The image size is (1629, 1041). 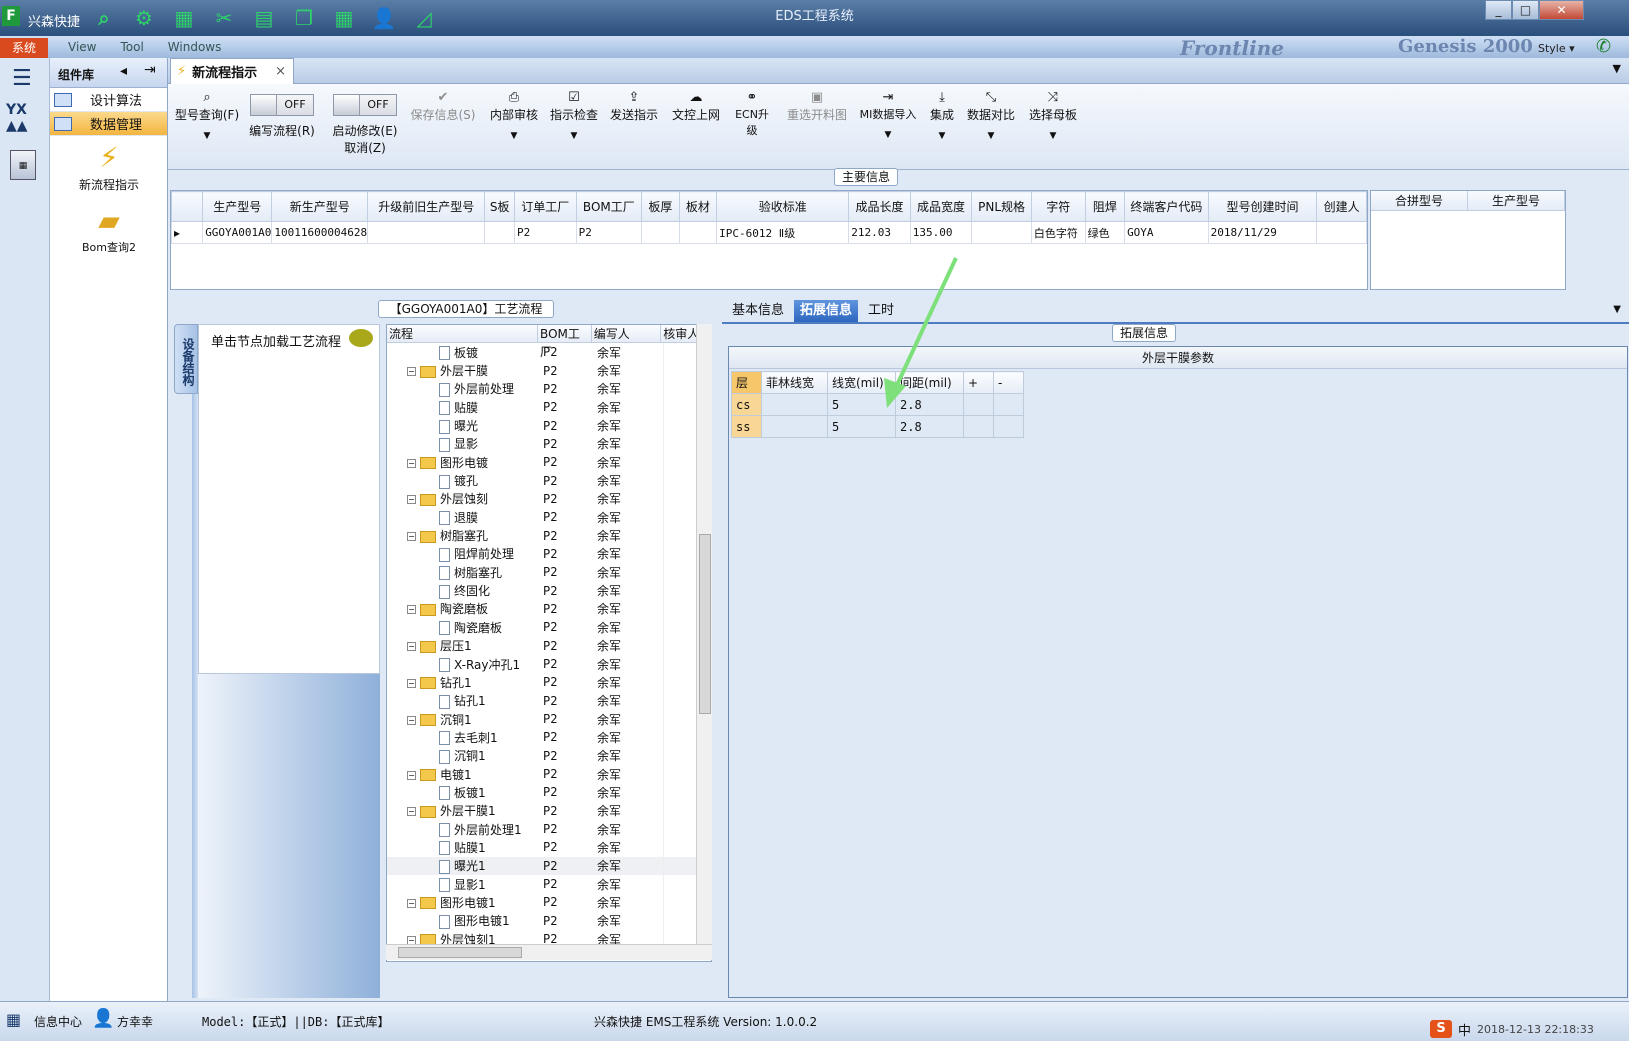 What do you see at coordinates (861, 426) in the screenshot?
I see `table-cell: 5` at bounding box center [861, 426].